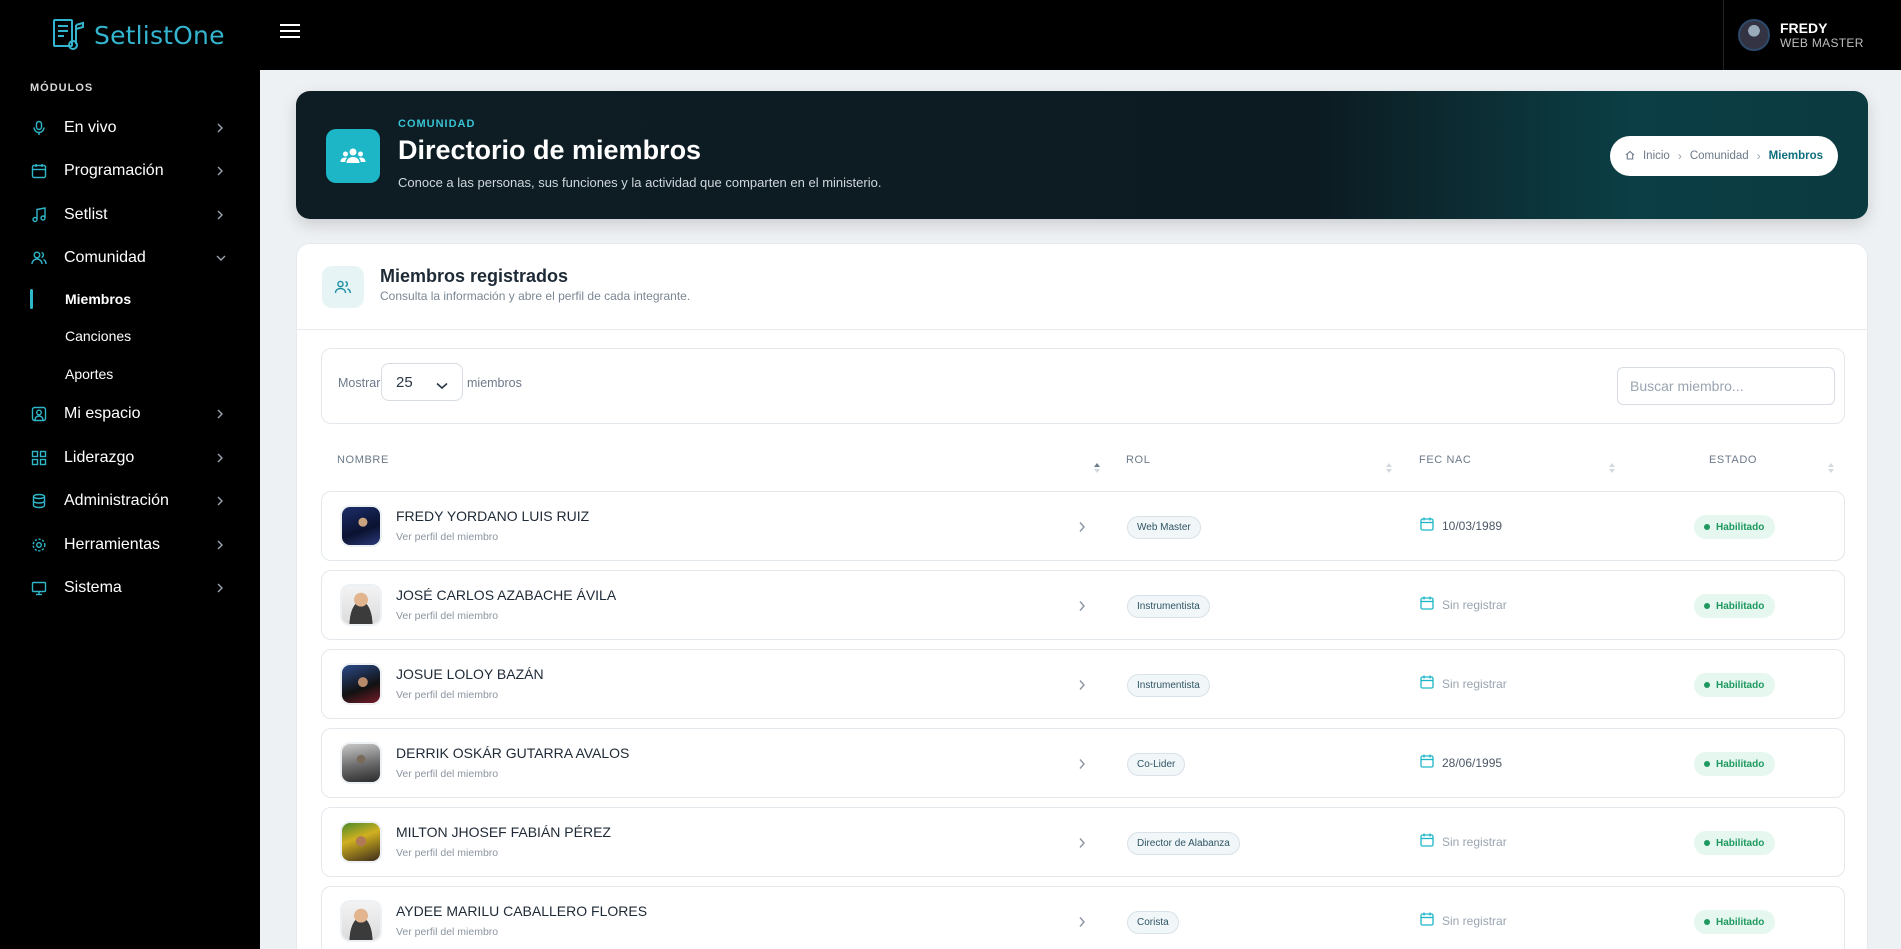 This screenshot has height=949, width=1901. I want to click on sidebar-subitem-canciones: Canciones, so click(130, 337).